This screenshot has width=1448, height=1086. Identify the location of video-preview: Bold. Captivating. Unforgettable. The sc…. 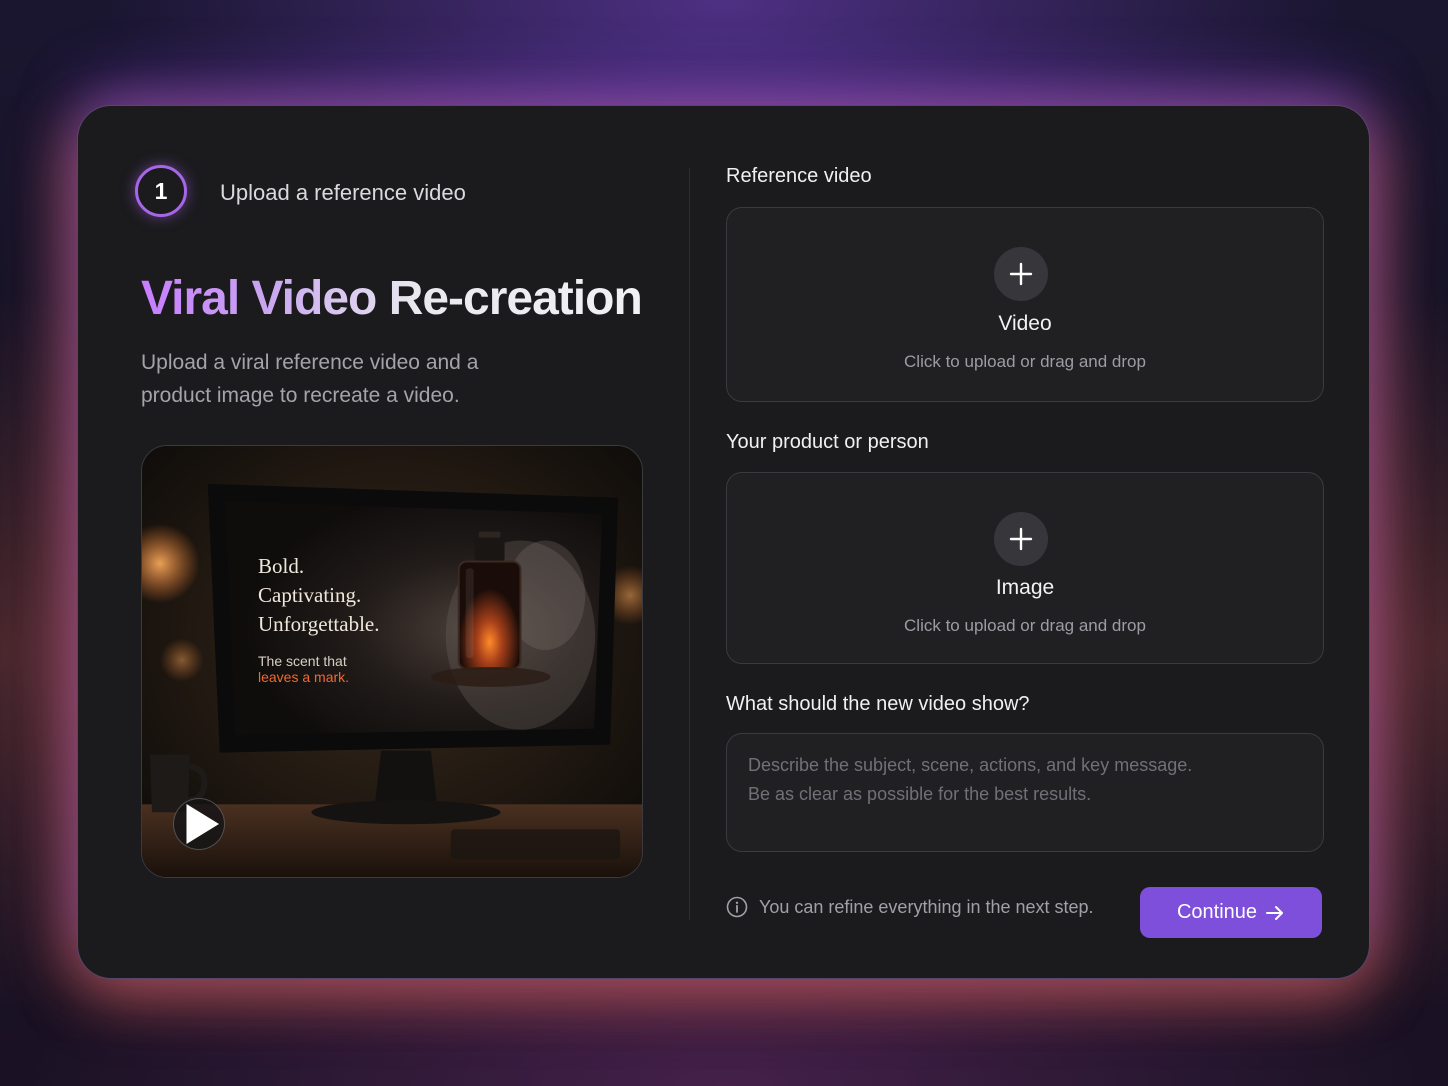
(392, 661).